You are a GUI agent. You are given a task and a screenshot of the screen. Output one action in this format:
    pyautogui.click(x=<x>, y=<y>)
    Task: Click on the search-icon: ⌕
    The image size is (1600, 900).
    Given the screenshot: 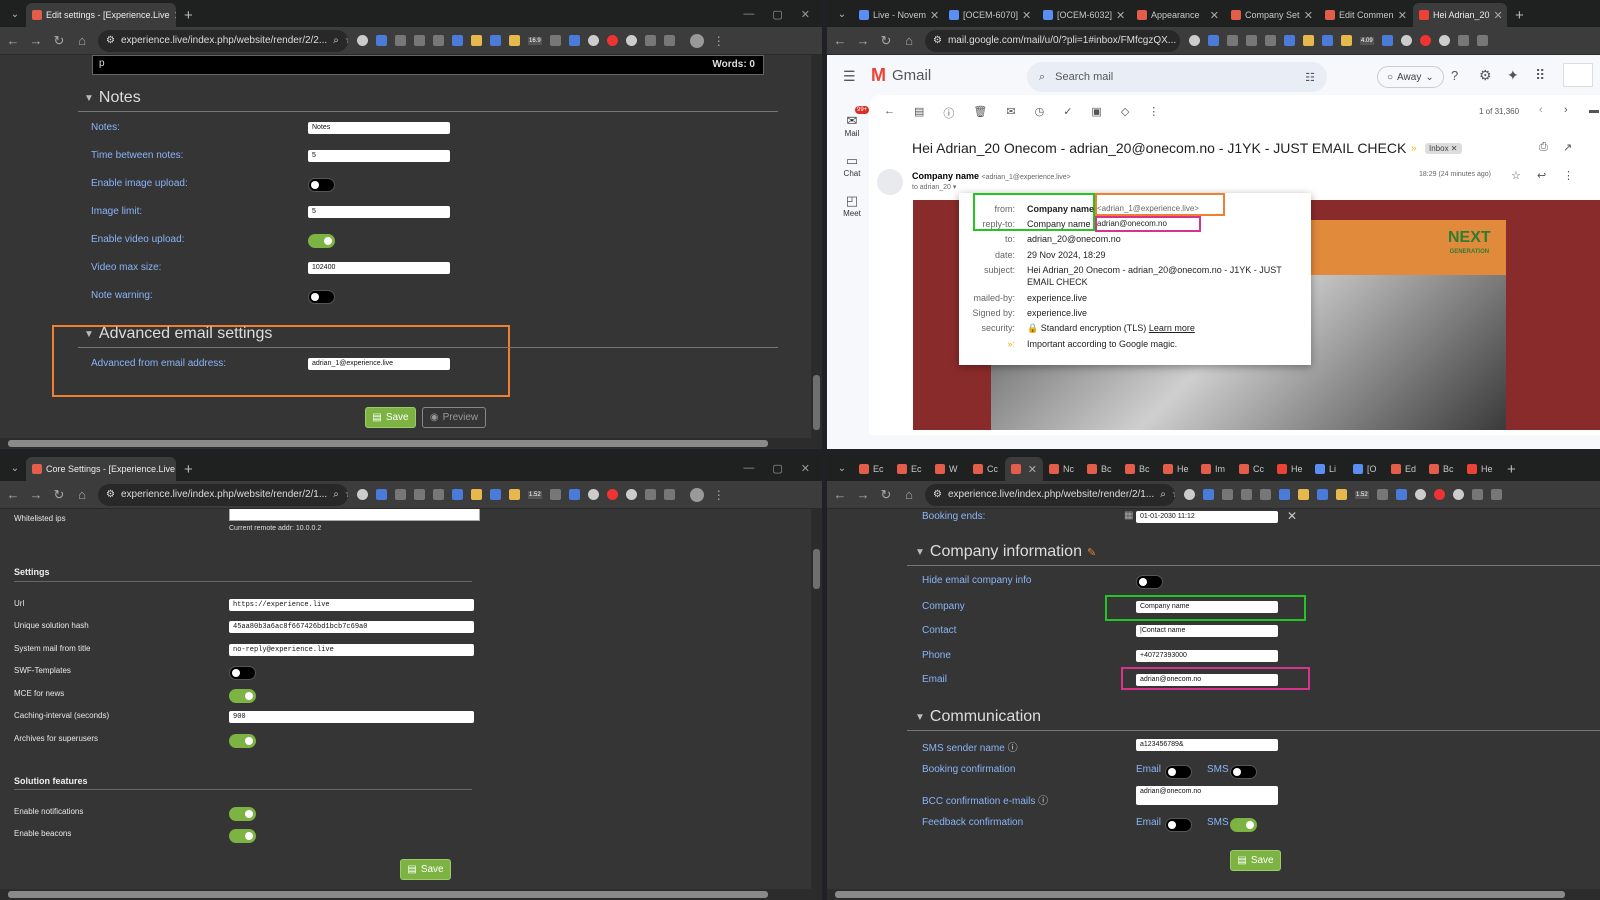 What is the action you would take?
    pyautogui.click(x=1042, y=77)
    